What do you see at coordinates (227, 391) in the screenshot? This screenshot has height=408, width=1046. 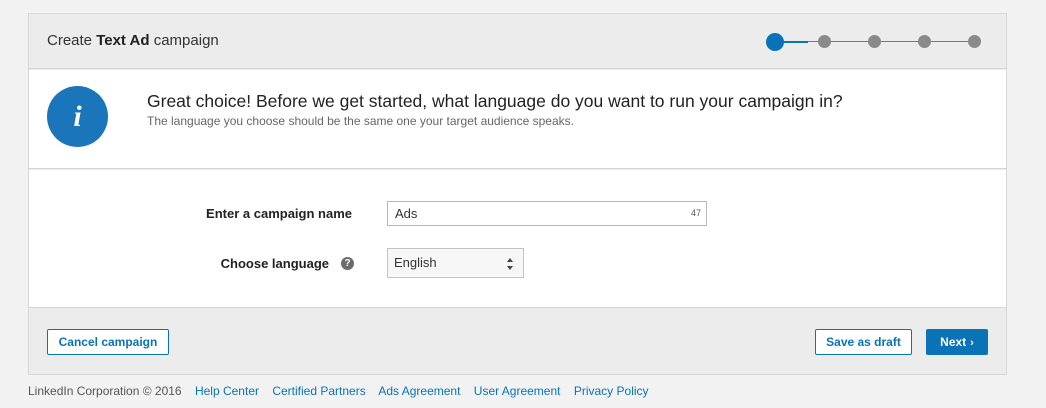 I see `footer-link-help-center: Help Center` at bounding box center [227, 391].